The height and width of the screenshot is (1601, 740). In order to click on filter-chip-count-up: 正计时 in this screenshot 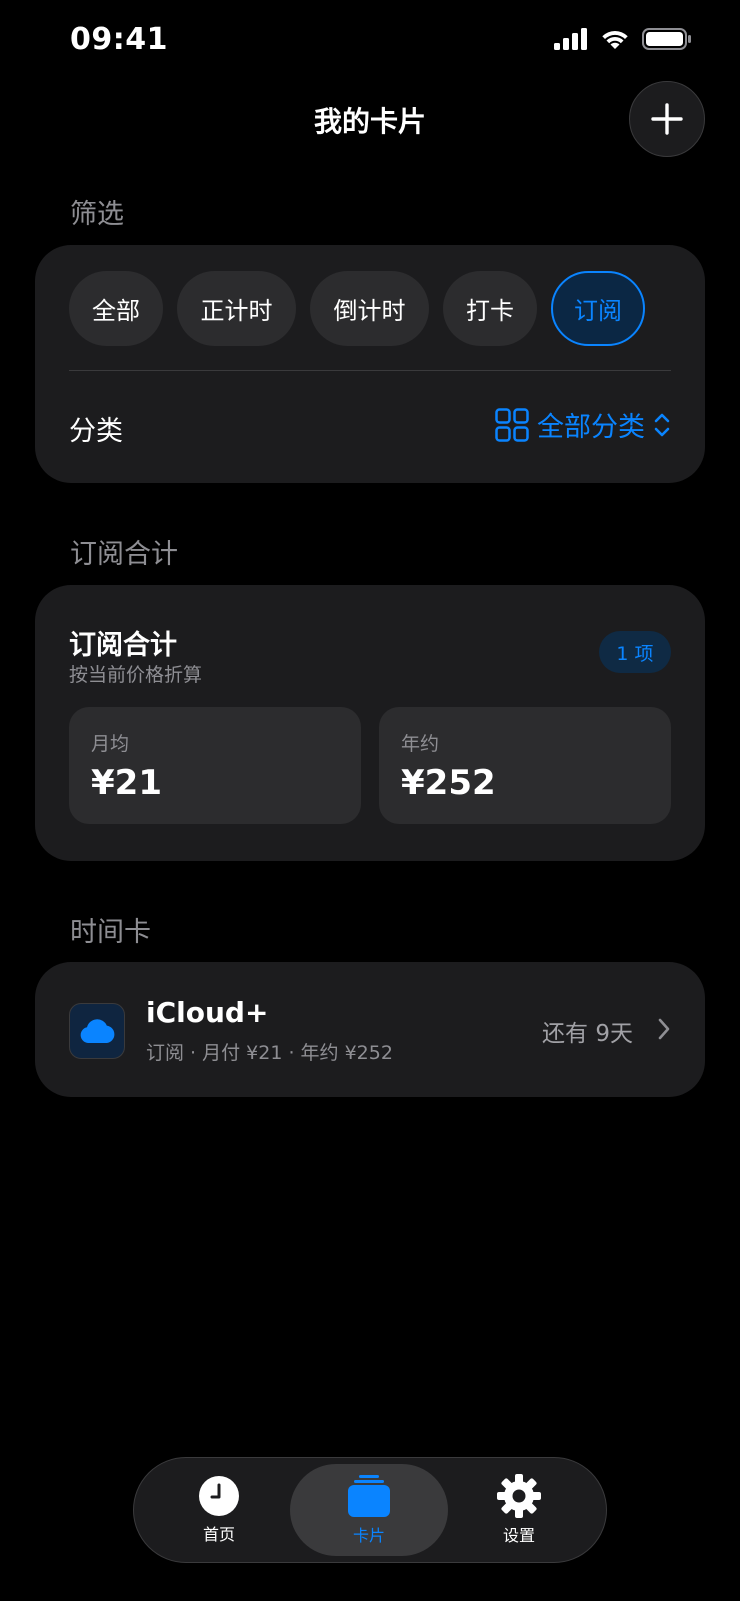, I will do `click(236, 308)`.